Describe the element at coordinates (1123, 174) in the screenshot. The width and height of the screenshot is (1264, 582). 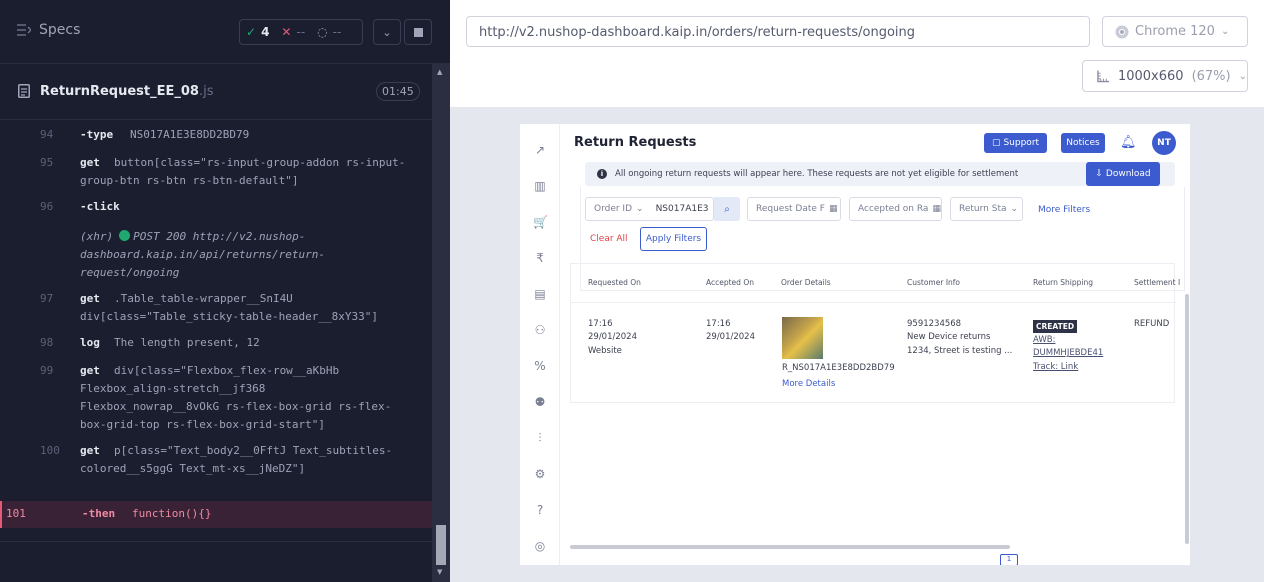
I see `download-button: ⇩ Download` at that location.